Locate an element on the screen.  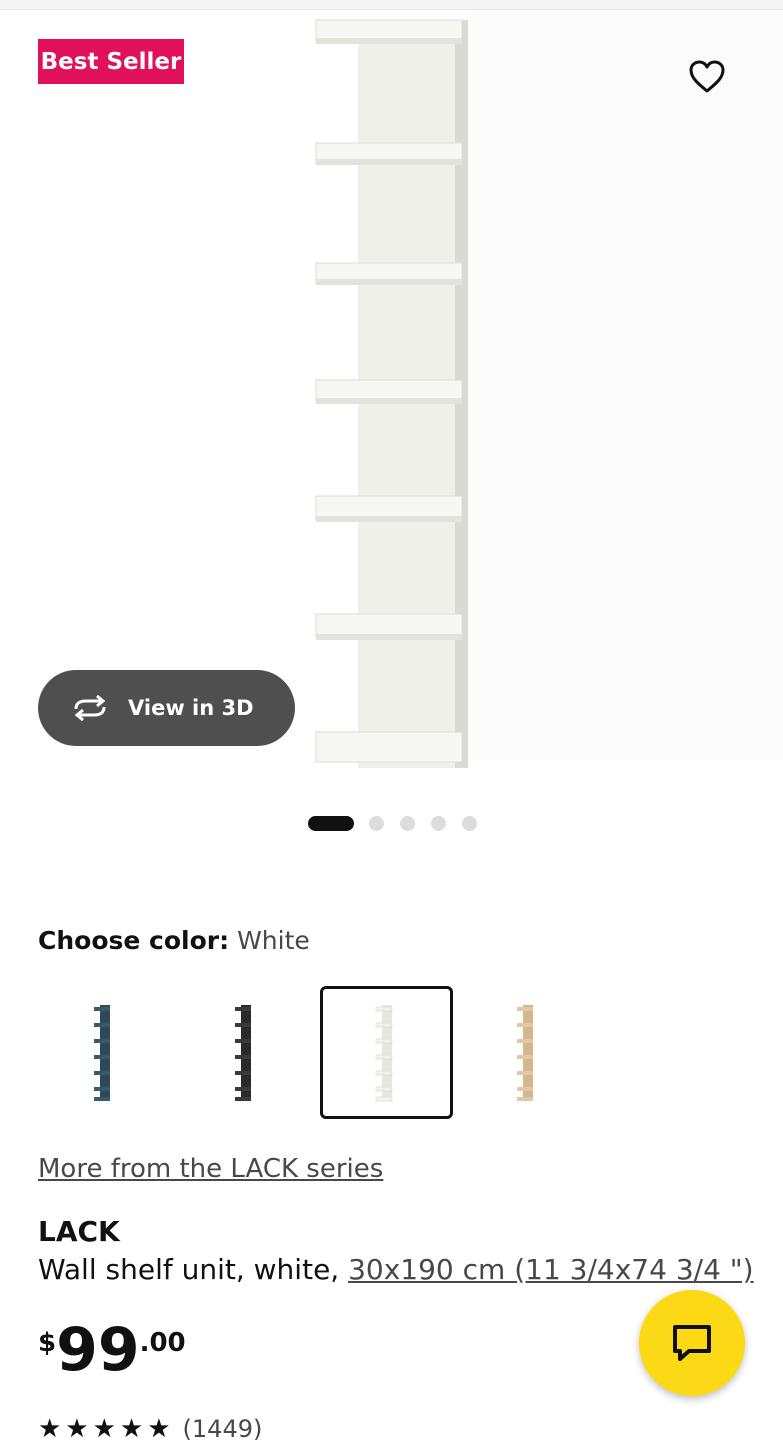
chat-button is located at coordinates (692, 1343).